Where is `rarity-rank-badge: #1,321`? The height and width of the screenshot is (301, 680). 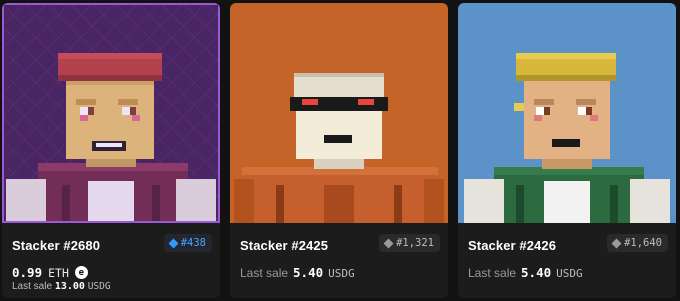
rarity-rank-badge: #1,321 is located at coordinates (409, 243).